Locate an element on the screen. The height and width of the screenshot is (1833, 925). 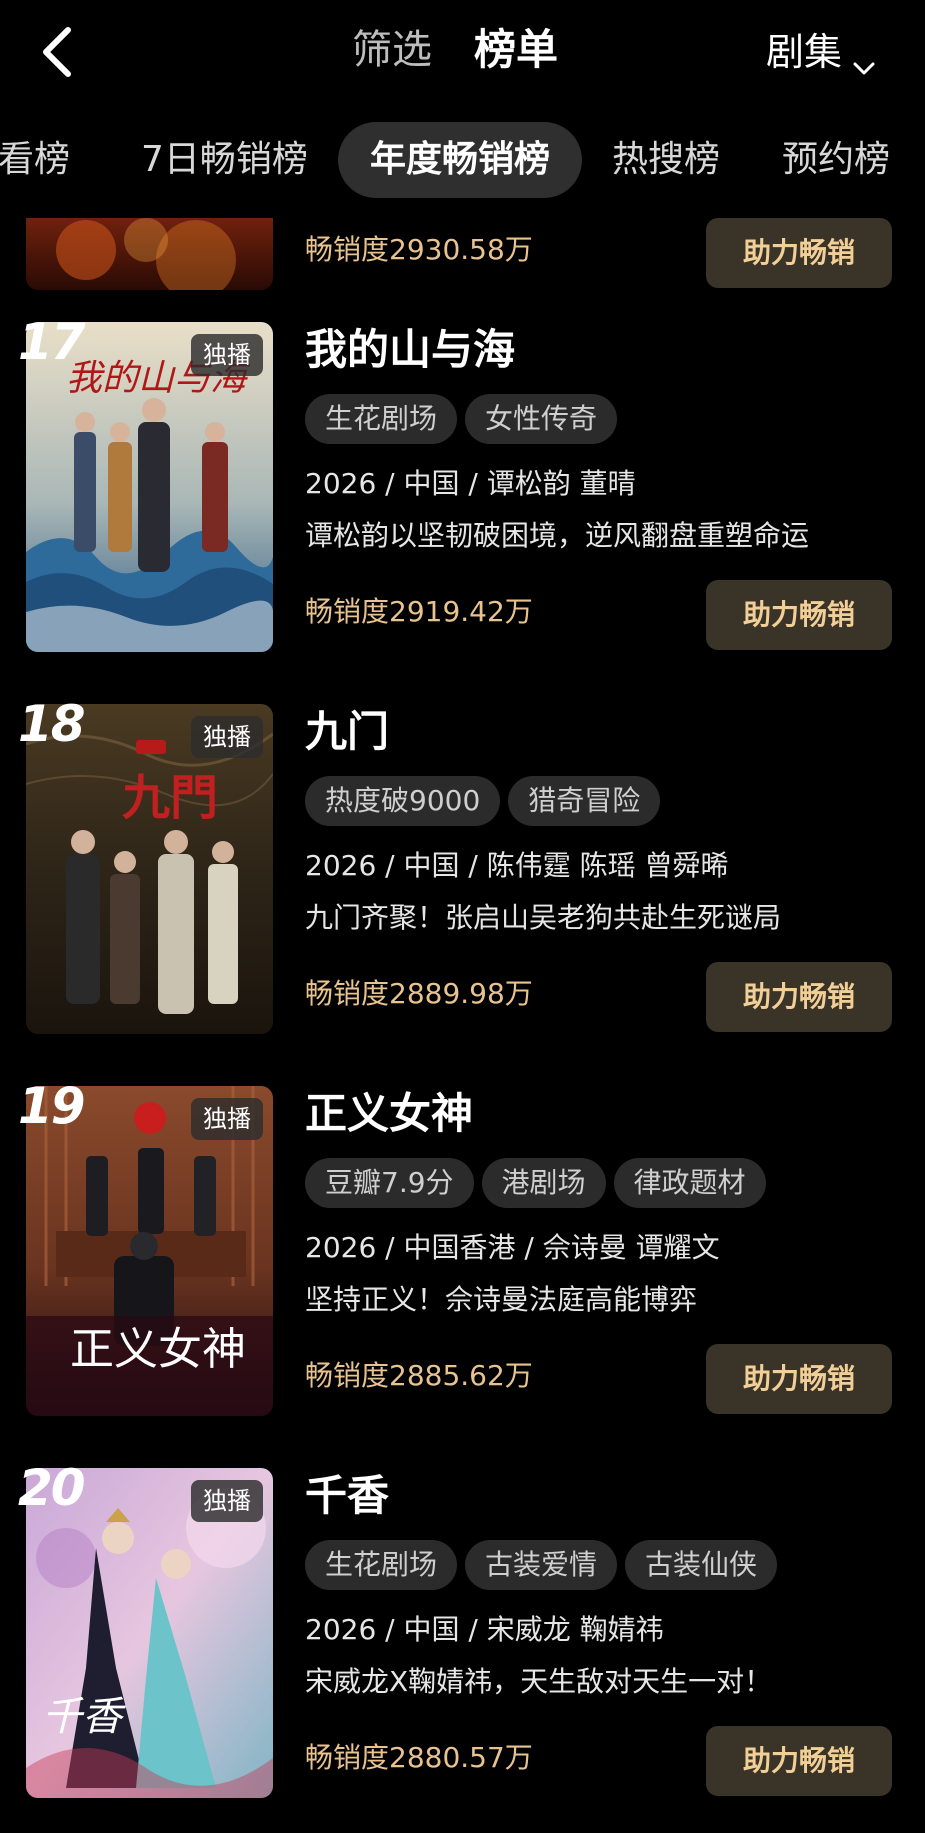
item-title: 我的山与海 is located at coordinates (410, 350).